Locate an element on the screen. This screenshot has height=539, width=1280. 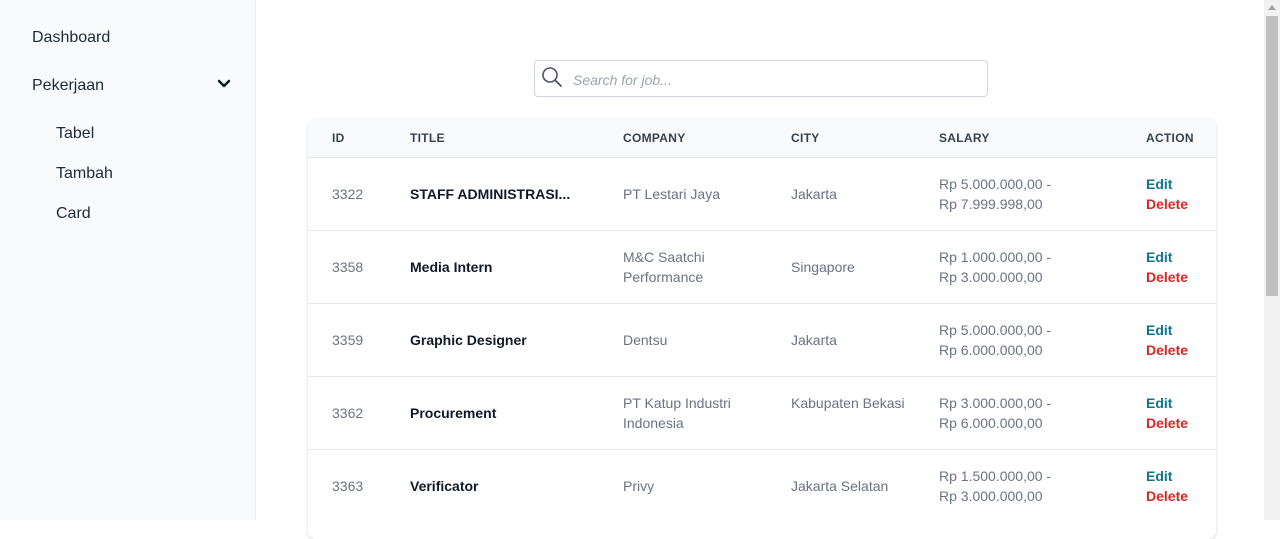
header-company: COMPANY is located at coordinates (654, 138).